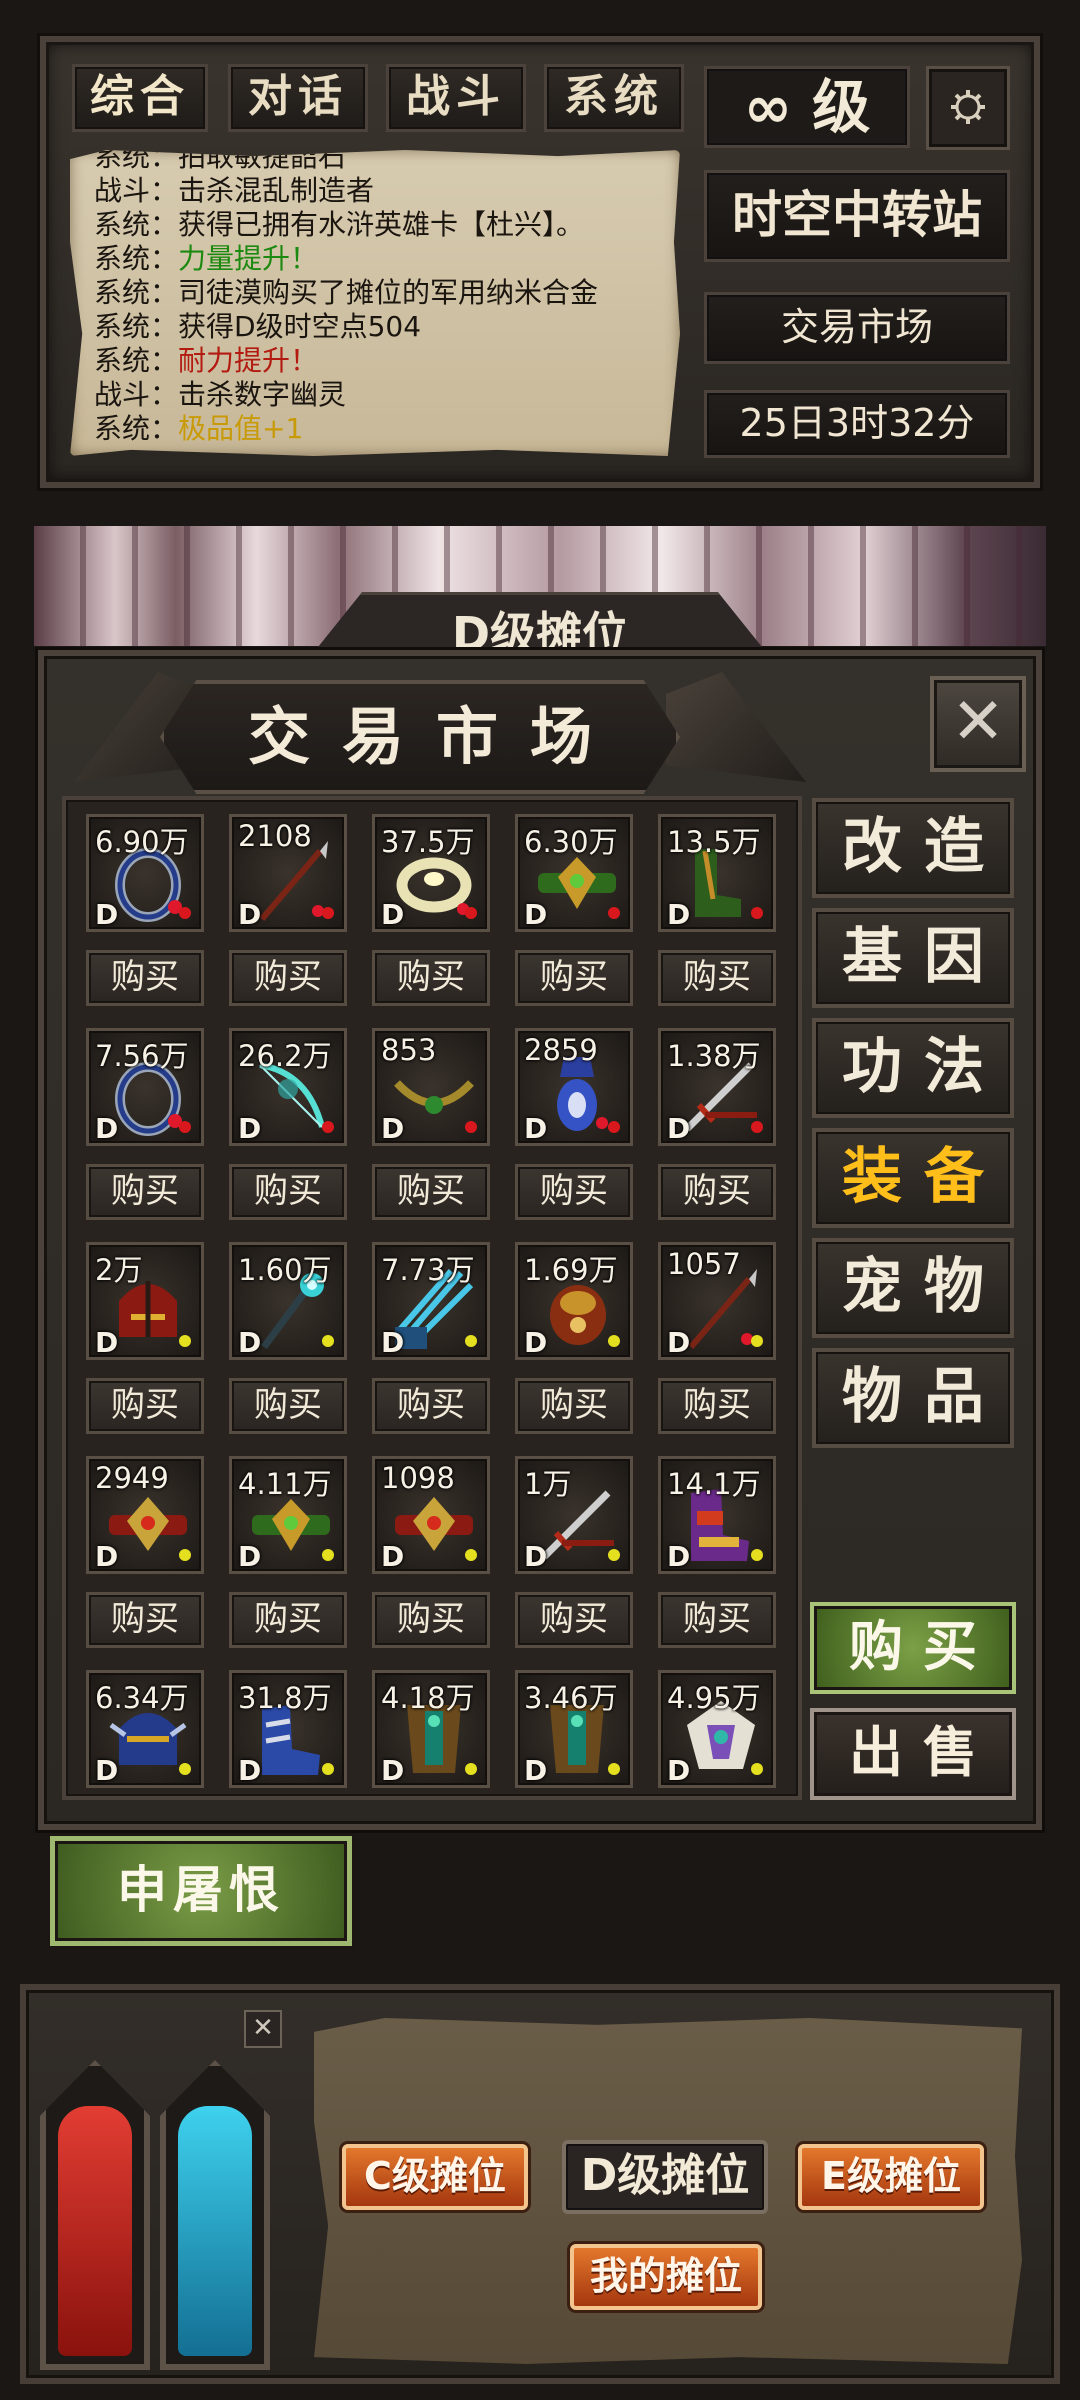  I want to click on item-slot: 6.30万 D, so click(574, 873).